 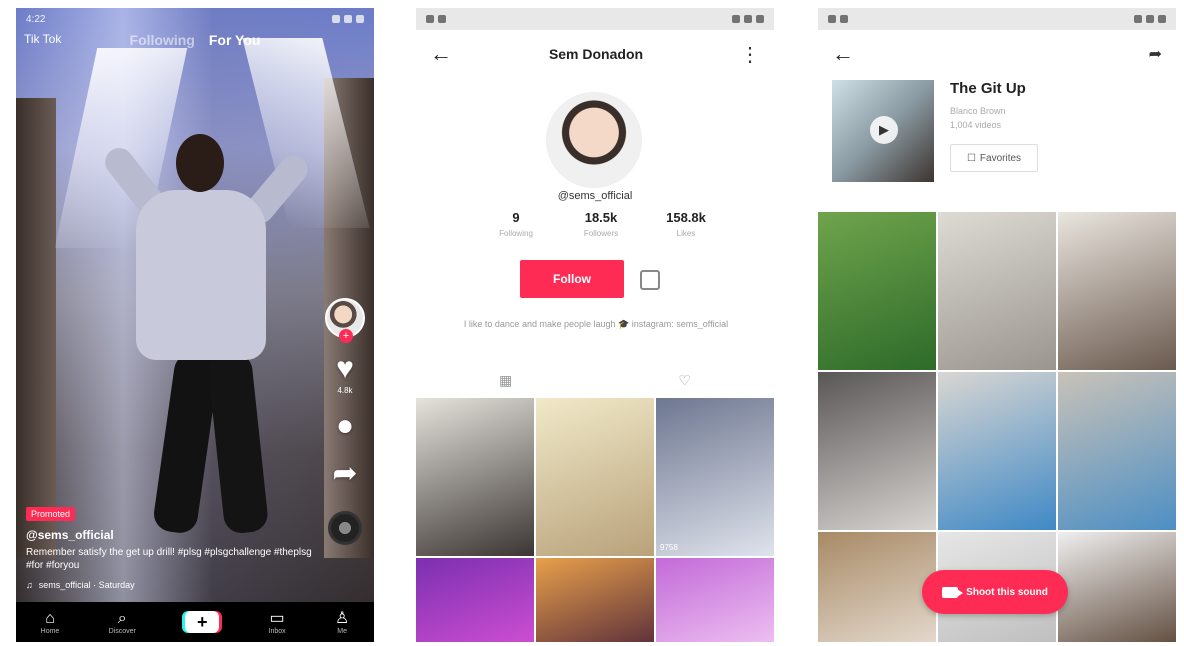 I want to click on nav-discover-label: Discover, so click(x=122, y=631).